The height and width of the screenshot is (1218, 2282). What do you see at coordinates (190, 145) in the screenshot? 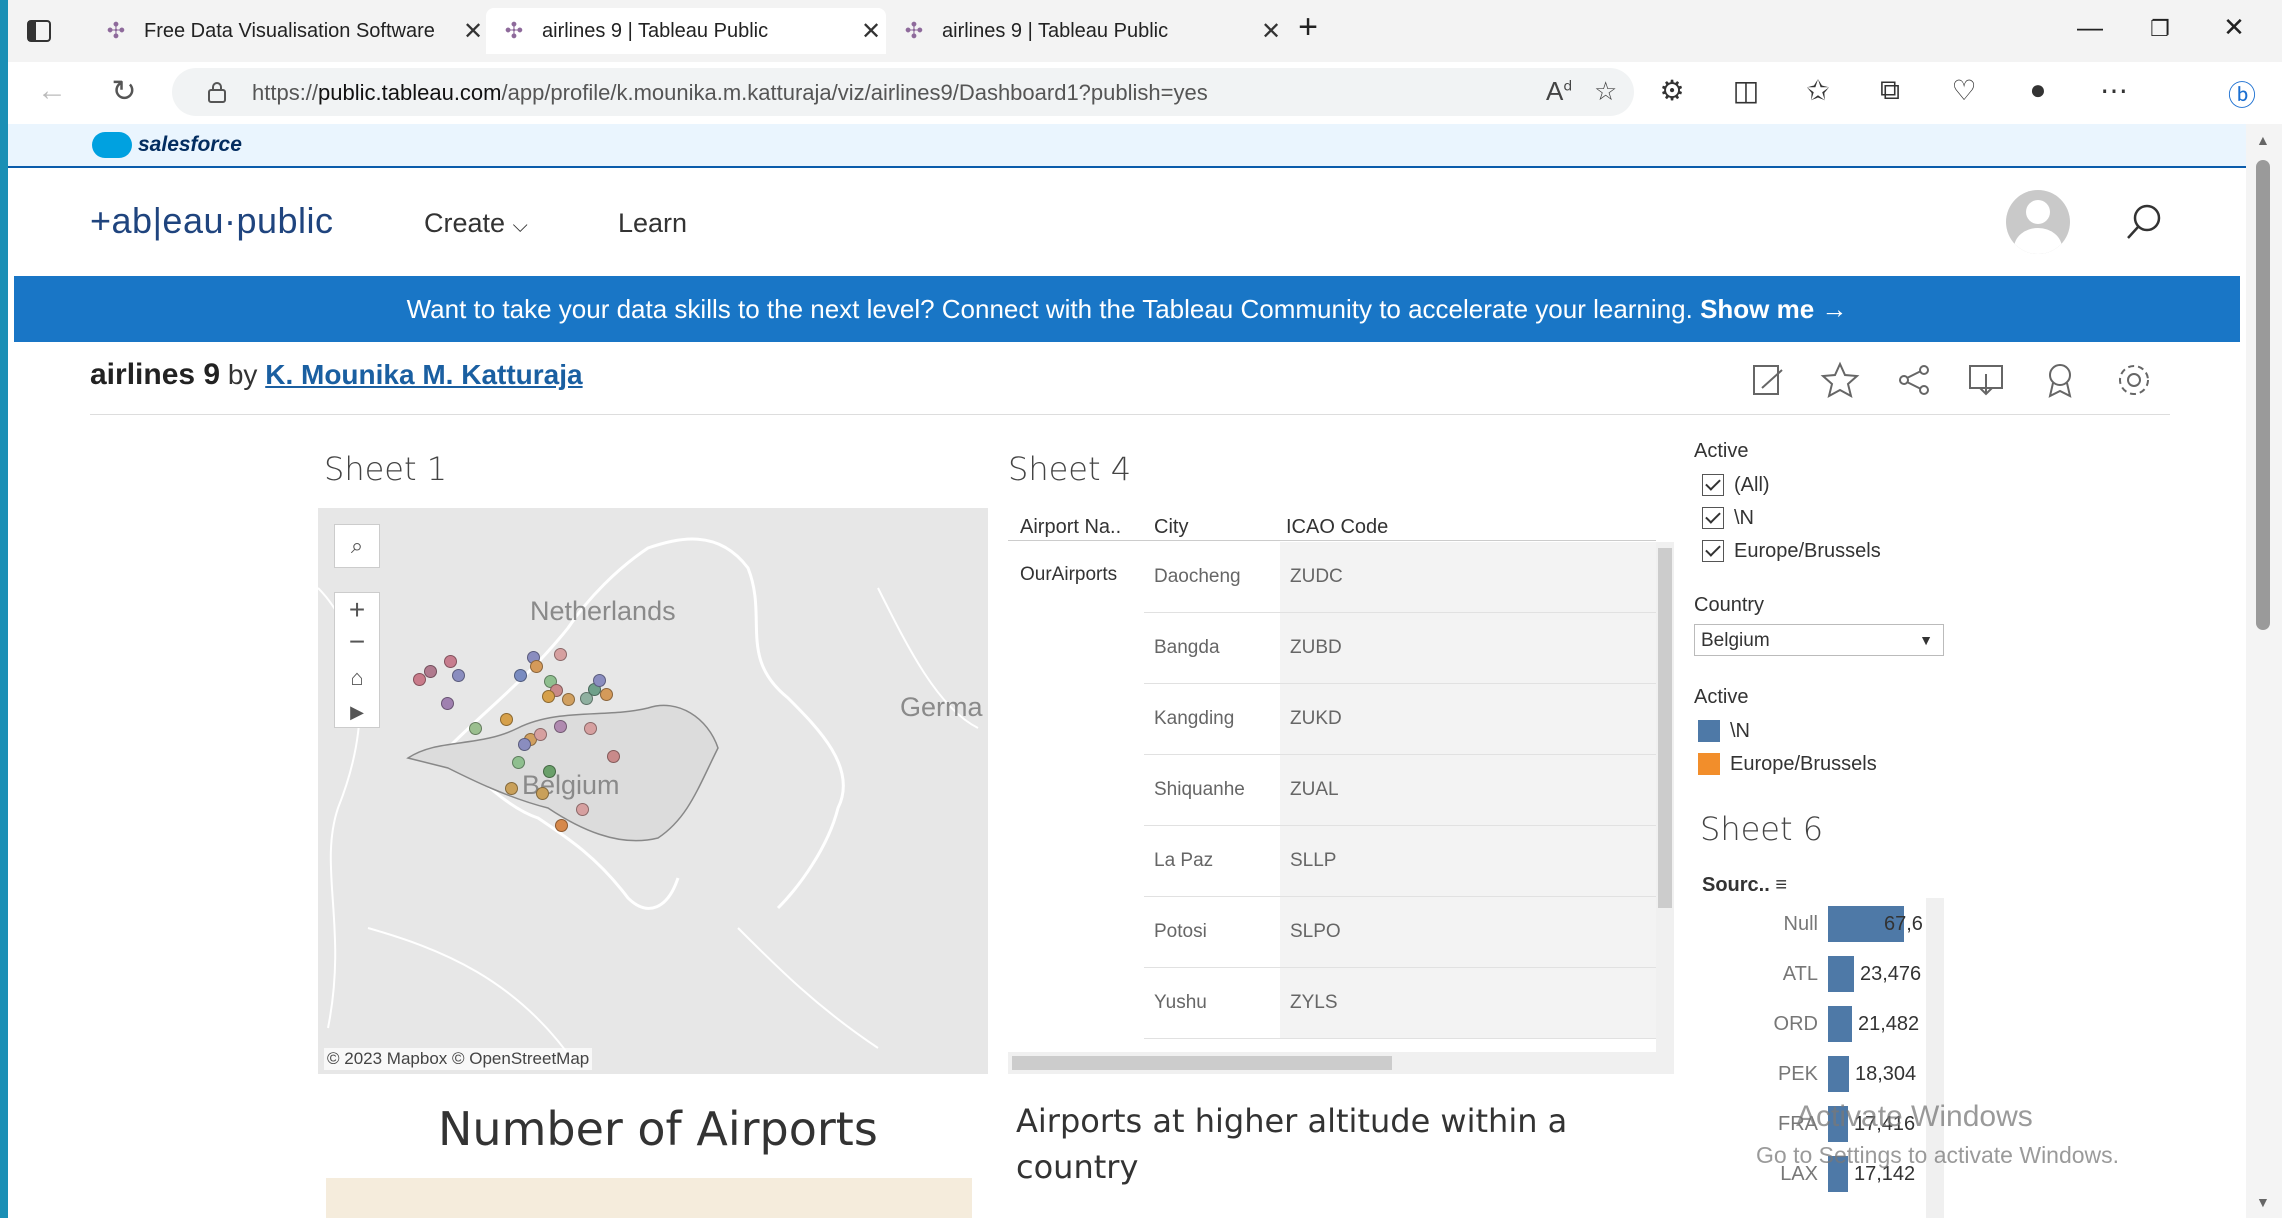
I see `salesforce-label: salesforce` at bounding box center [190, 145].